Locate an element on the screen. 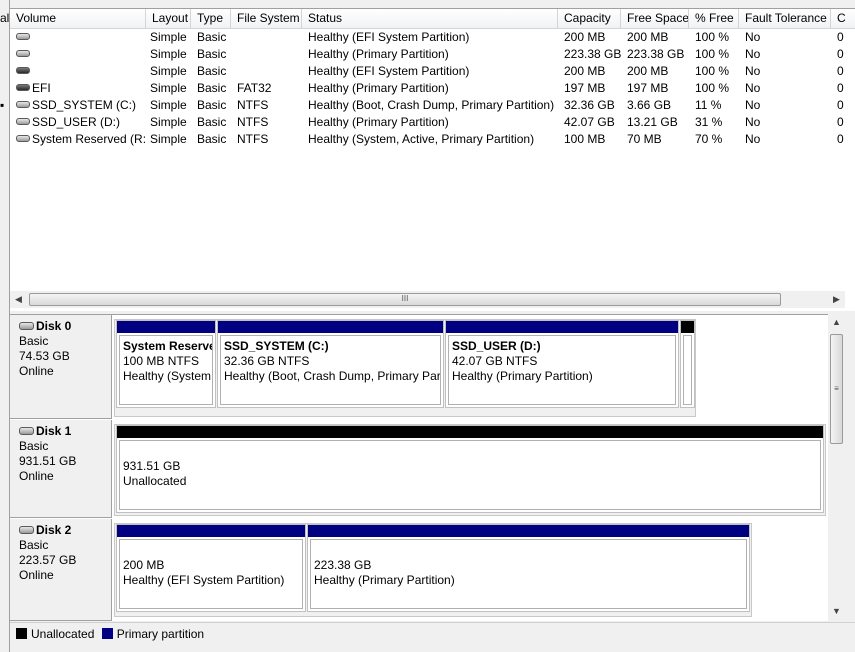 This screenshot has height=652, width=855. horizontal-scroll-thumb: III is located at coordinates (405, 299).